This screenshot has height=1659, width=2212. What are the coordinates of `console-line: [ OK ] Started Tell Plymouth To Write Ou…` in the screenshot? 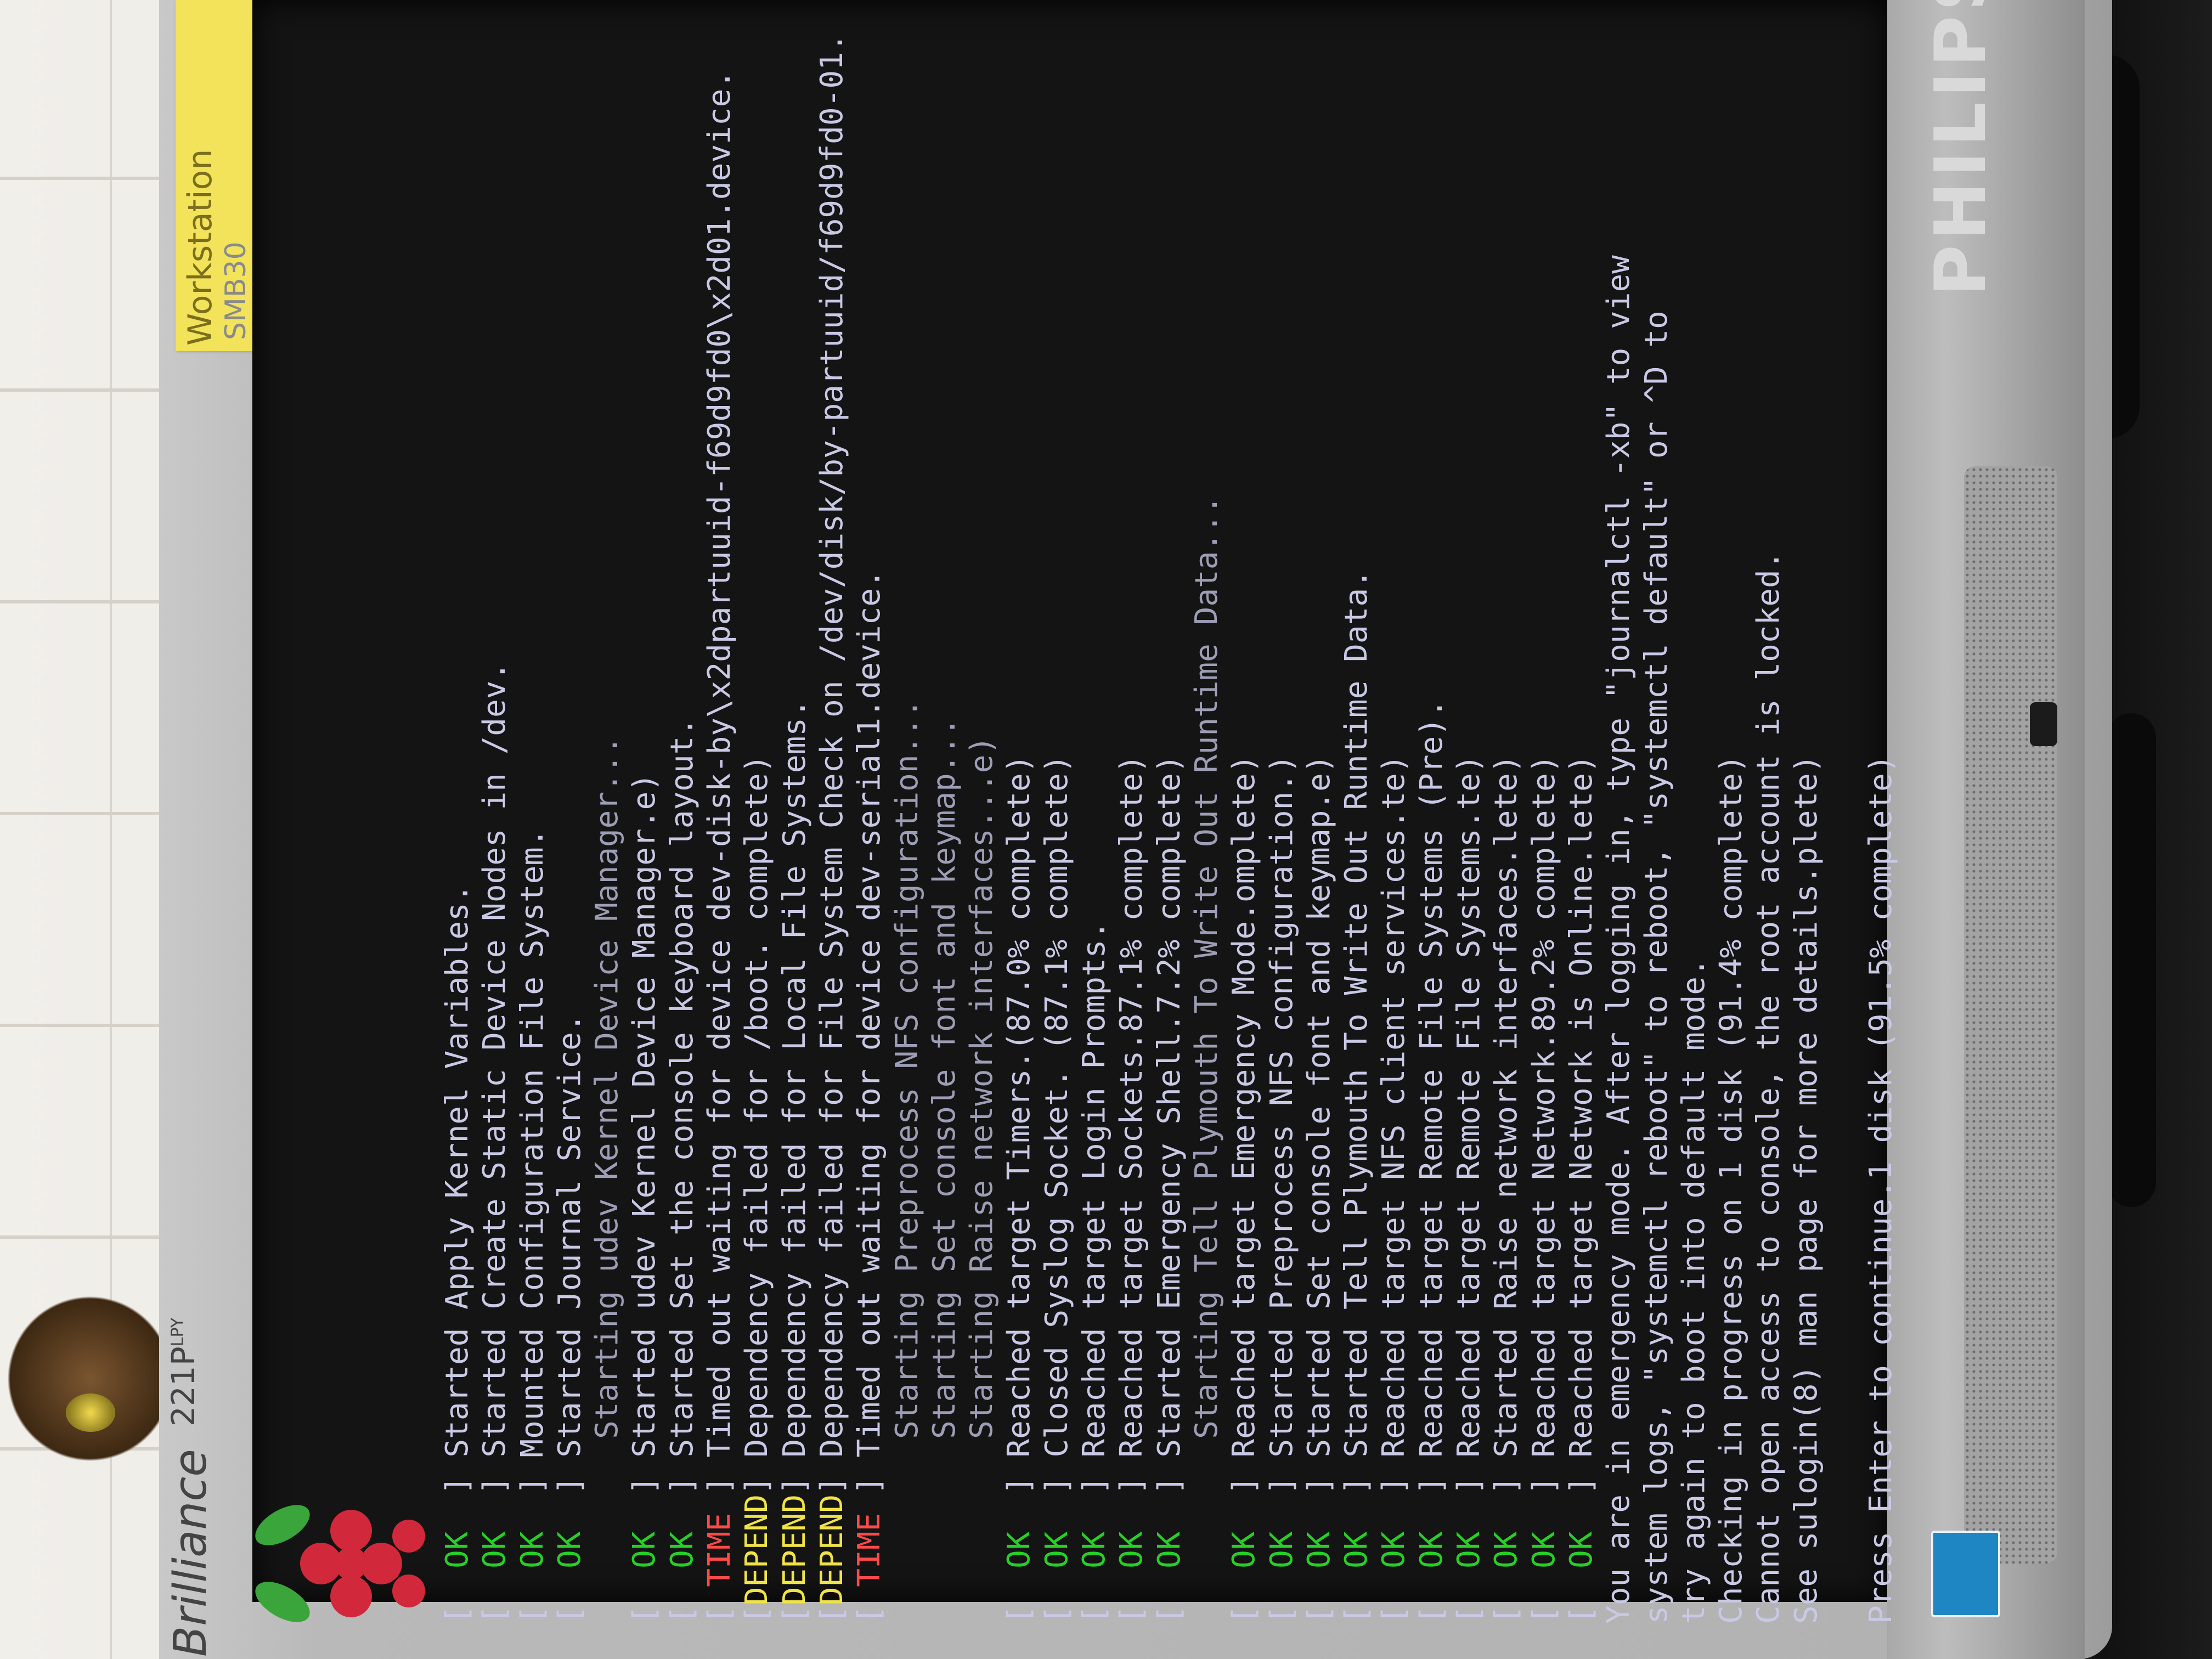 It's located at (1356, 867).